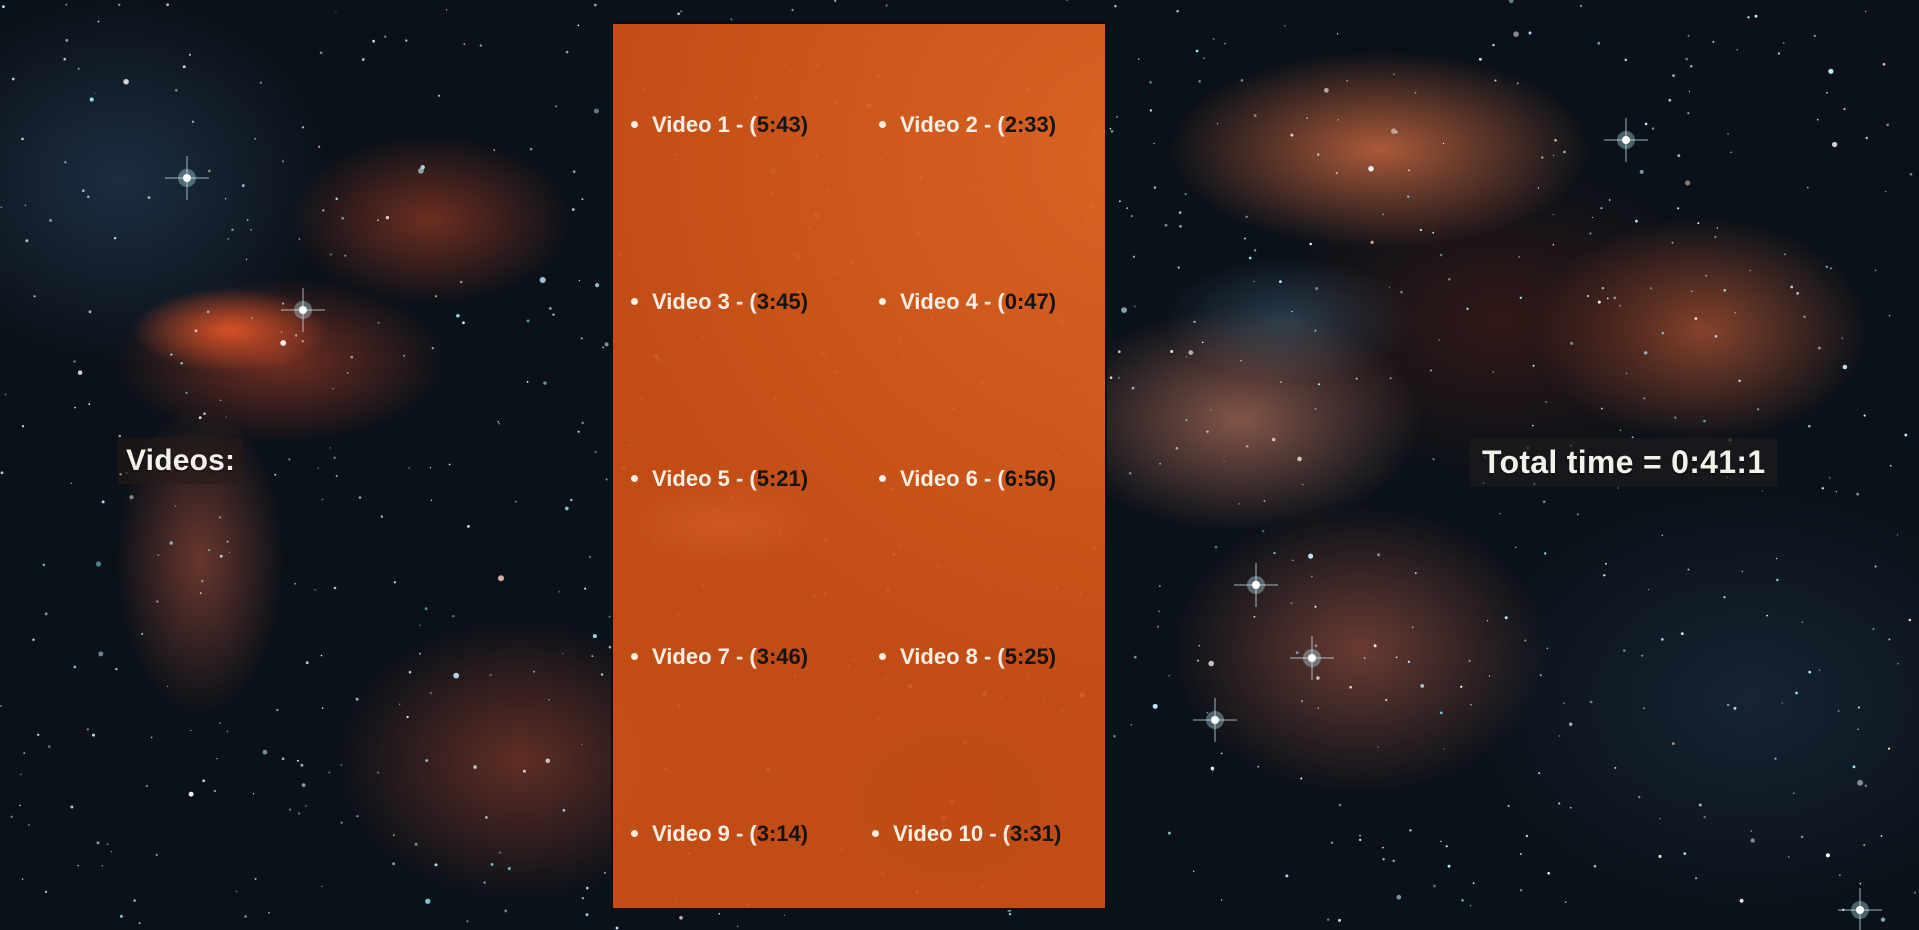 This screenshot has width=1919, height=930. I want to click on list-item: Video 1 - (5:43), so click(719, 125).